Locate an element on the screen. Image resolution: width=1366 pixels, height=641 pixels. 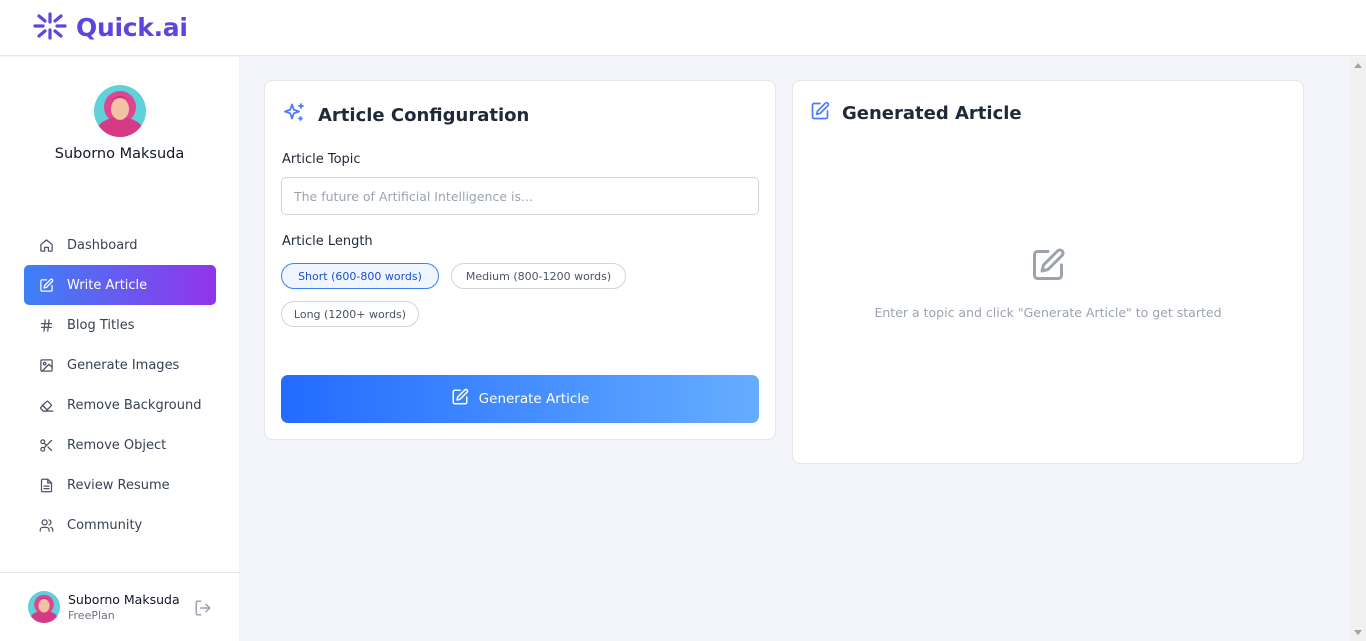
sidebar-profile: Suborno Maksuda is located at coordinates (119, 109).